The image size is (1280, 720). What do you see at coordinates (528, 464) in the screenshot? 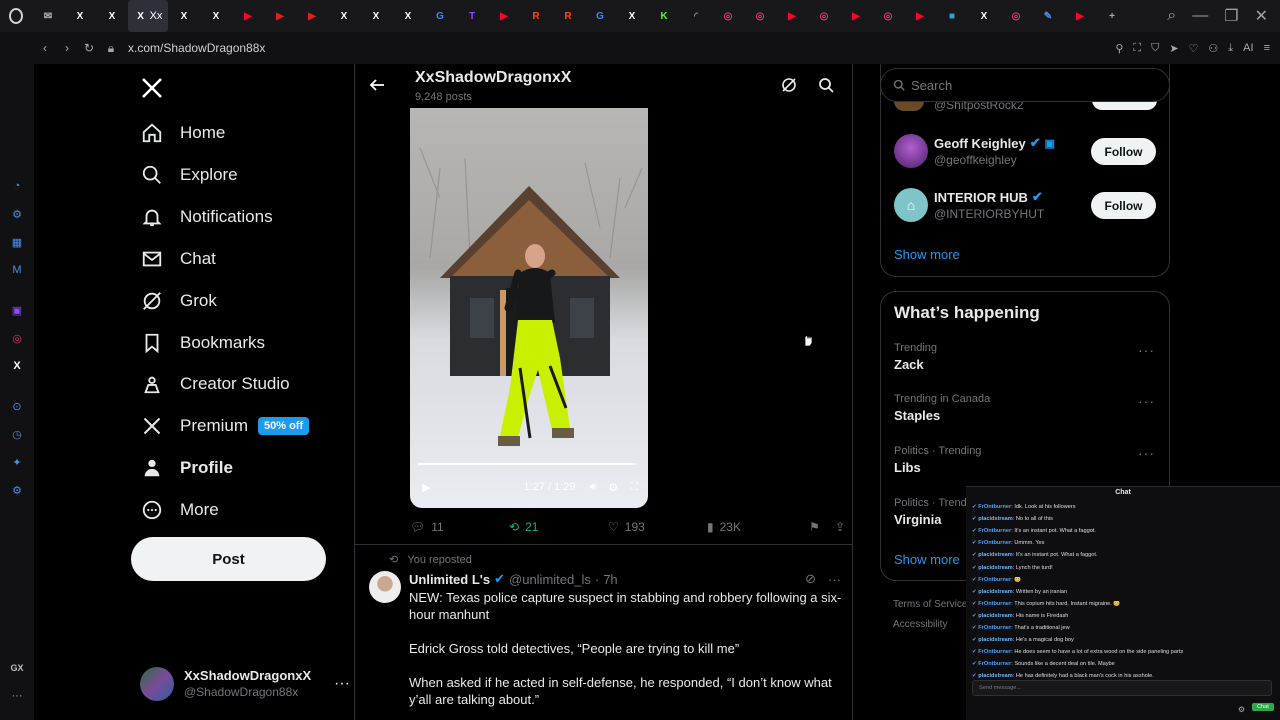
I see `video-progress-track` at bounding box center [528, 464].